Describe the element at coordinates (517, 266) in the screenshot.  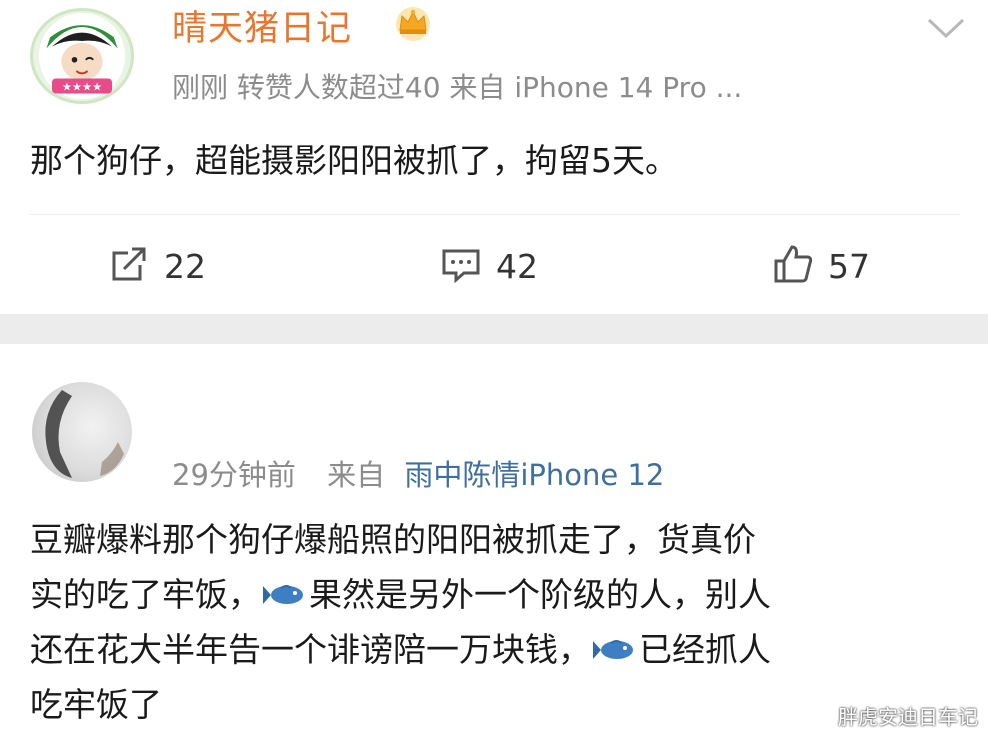
I see `comment-count: 42` at that location.